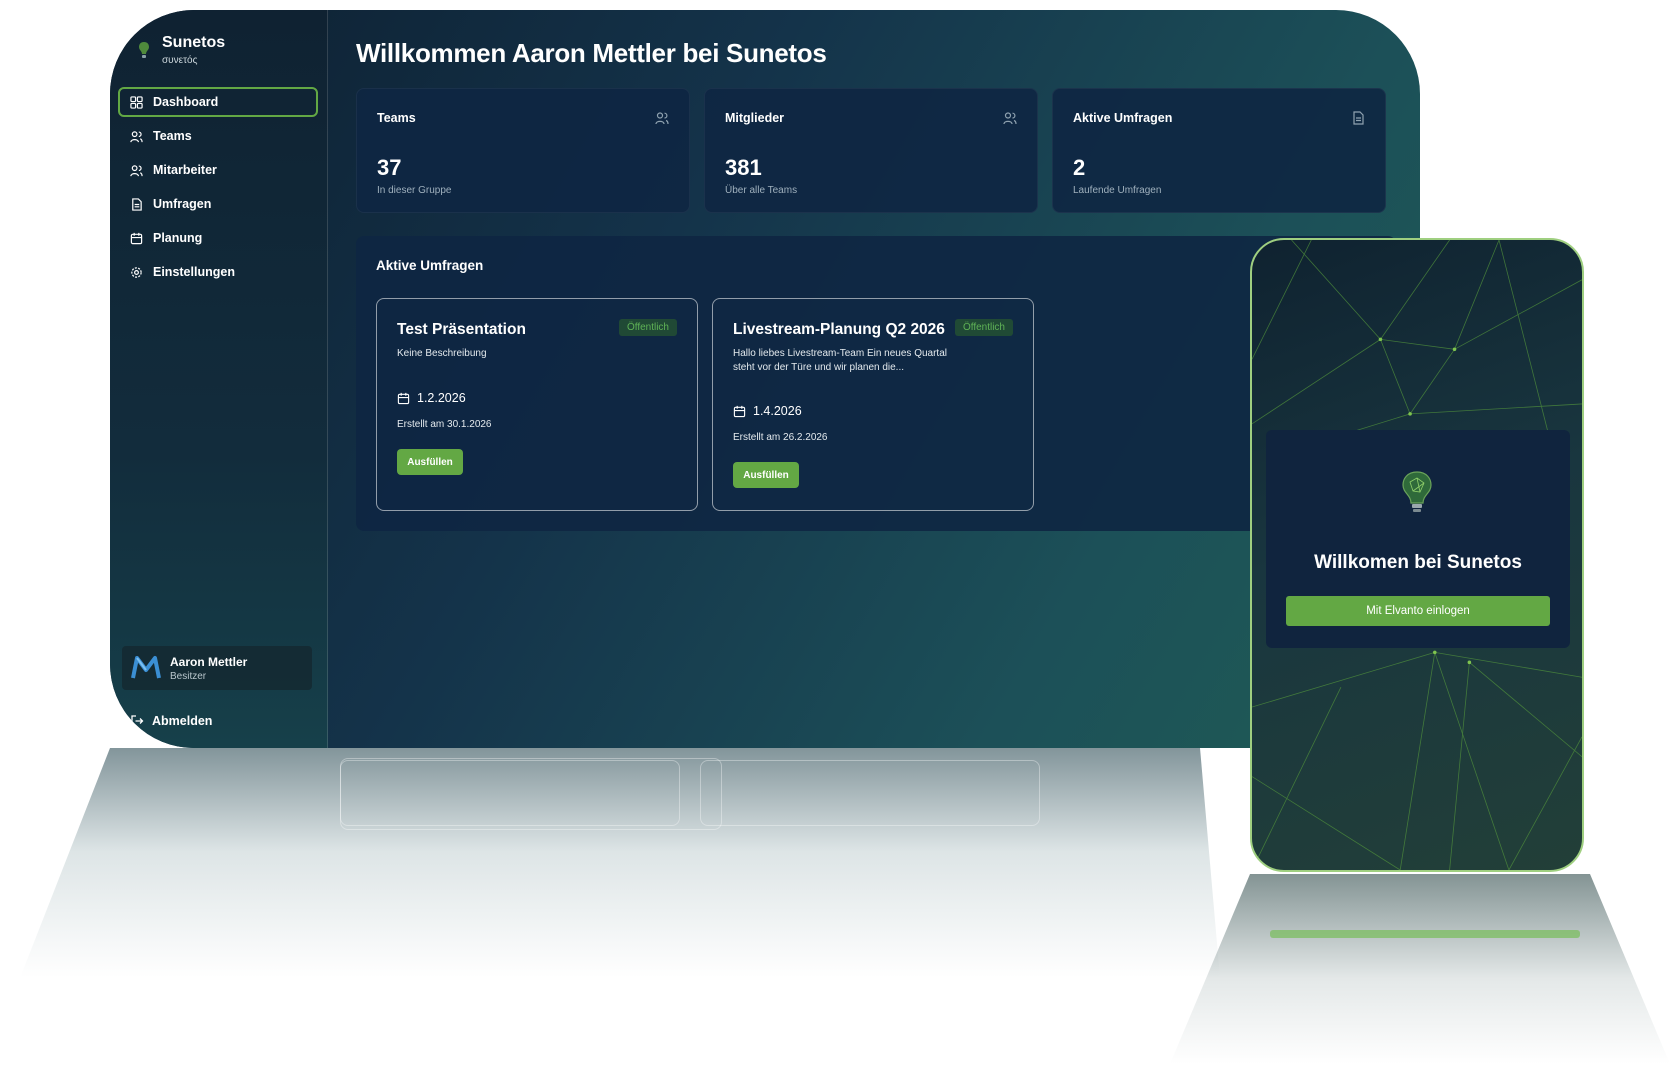 This screenshot has width=1680, height=1078. I want to click on sidebar-item-label: Dashboard, so click(186, 102).